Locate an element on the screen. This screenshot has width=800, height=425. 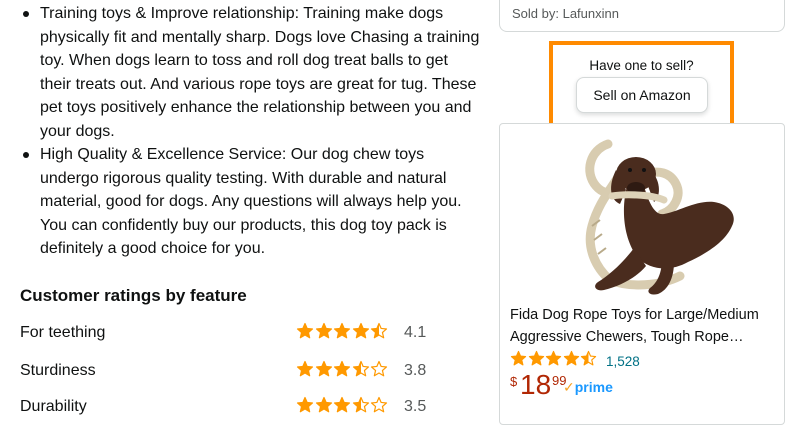
prime-badge: ✓prime is located at coordinates (588, 387).